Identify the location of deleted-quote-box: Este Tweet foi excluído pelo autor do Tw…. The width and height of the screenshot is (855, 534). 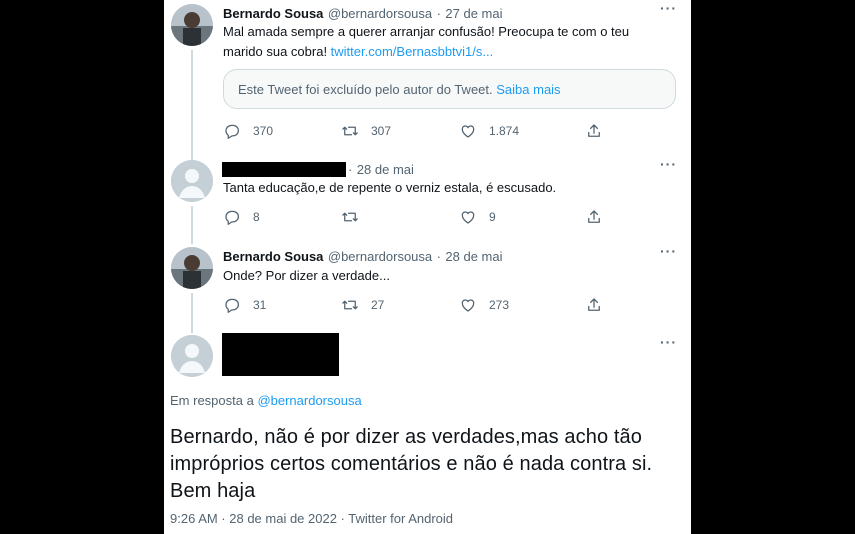
(449, 89).